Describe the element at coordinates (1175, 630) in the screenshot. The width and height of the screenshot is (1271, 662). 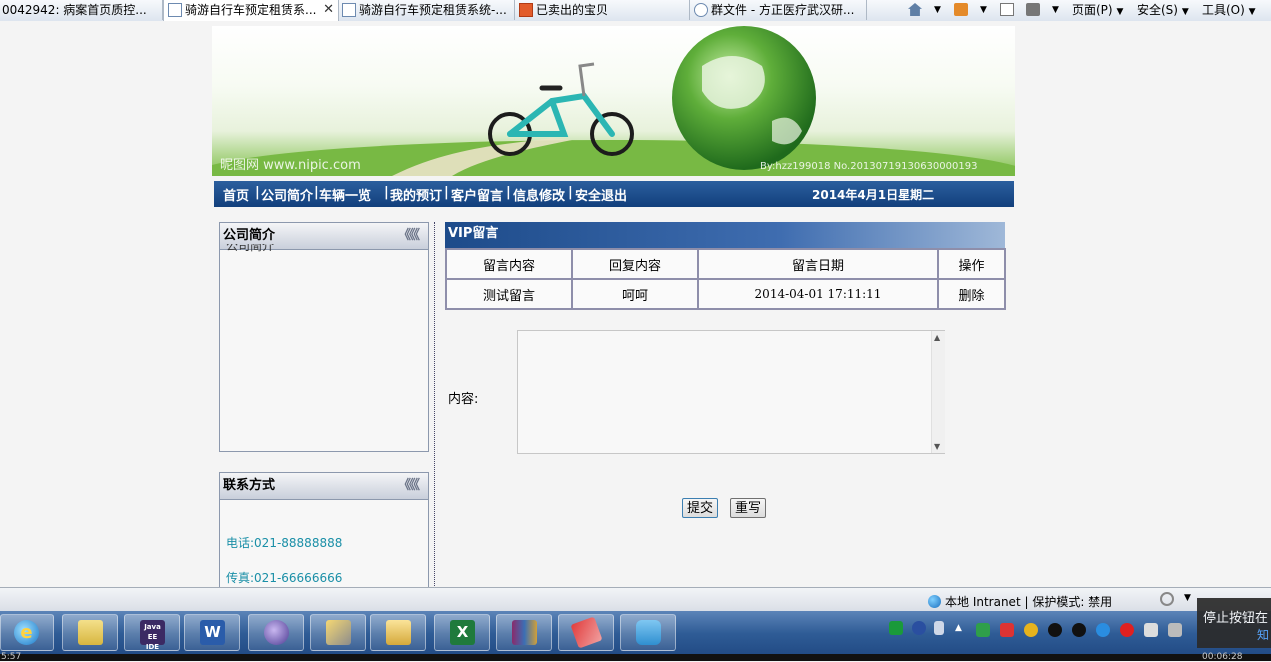
I see `display-icon` at that location.